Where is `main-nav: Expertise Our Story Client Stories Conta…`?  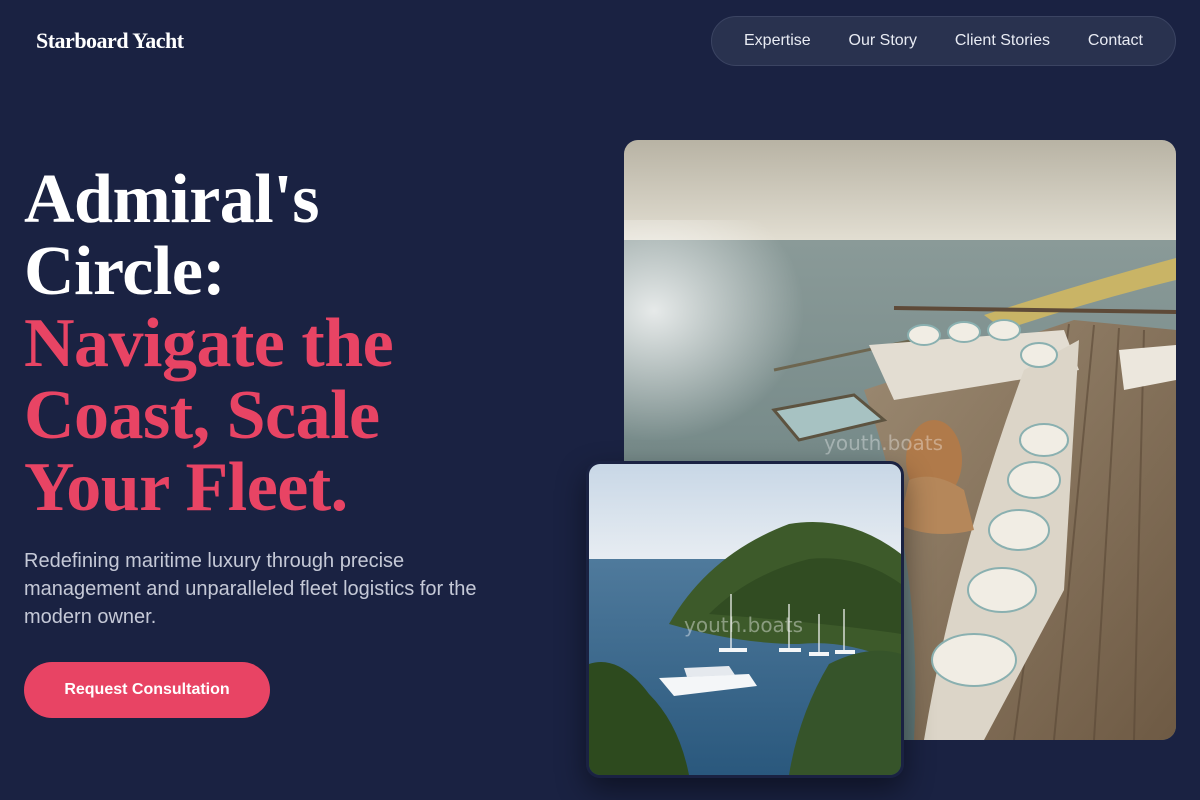
main-nav: Expertise Our Story Client Stories Conta… is located at coordinates (943, 41).